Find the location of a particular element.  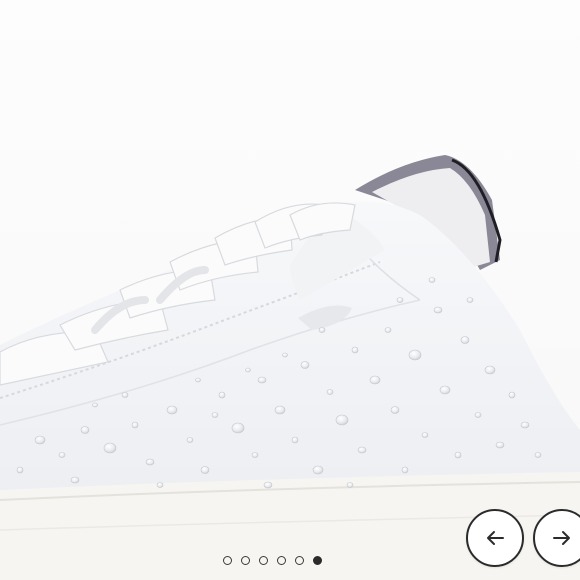

arrow-right-icon is located at coordinates (561, 538).